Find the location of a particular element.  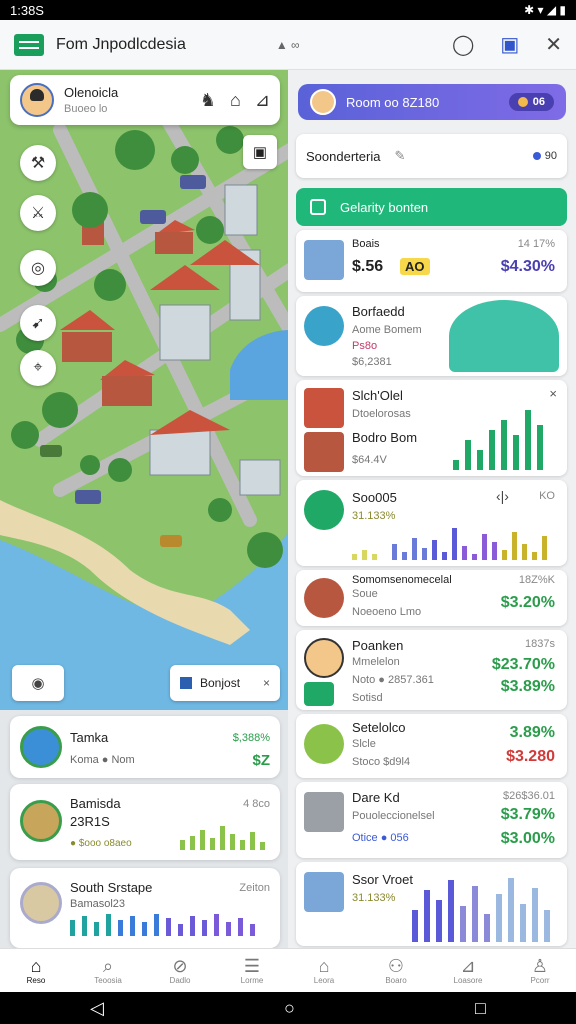

chip-close-icon: × is located at coordinates (266, 683).